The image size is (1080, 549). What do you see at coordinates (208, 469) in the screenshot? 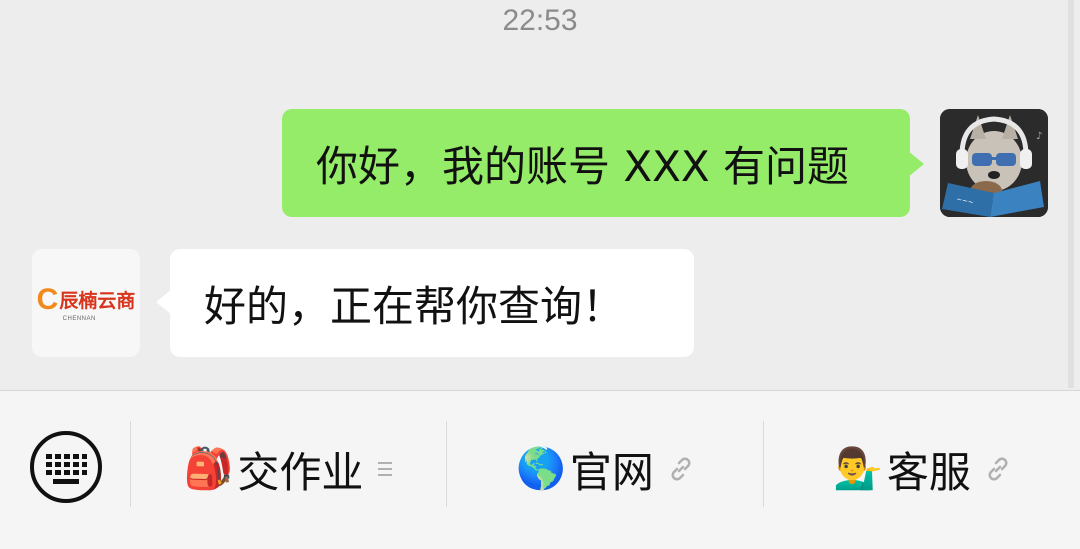
I see `backpack-icon: 🎒` at bounding box center [208, 469].